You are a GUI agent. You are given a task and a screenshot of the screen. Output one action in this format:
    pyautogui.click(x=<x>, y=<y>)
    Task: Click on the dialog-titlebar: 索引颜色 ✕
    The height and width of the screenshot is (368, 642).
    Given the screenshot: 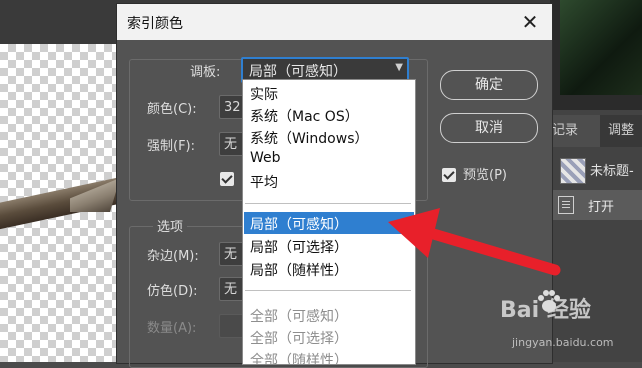 What is the action you would take?
    pyautogui.click(x=334, y=22)
    